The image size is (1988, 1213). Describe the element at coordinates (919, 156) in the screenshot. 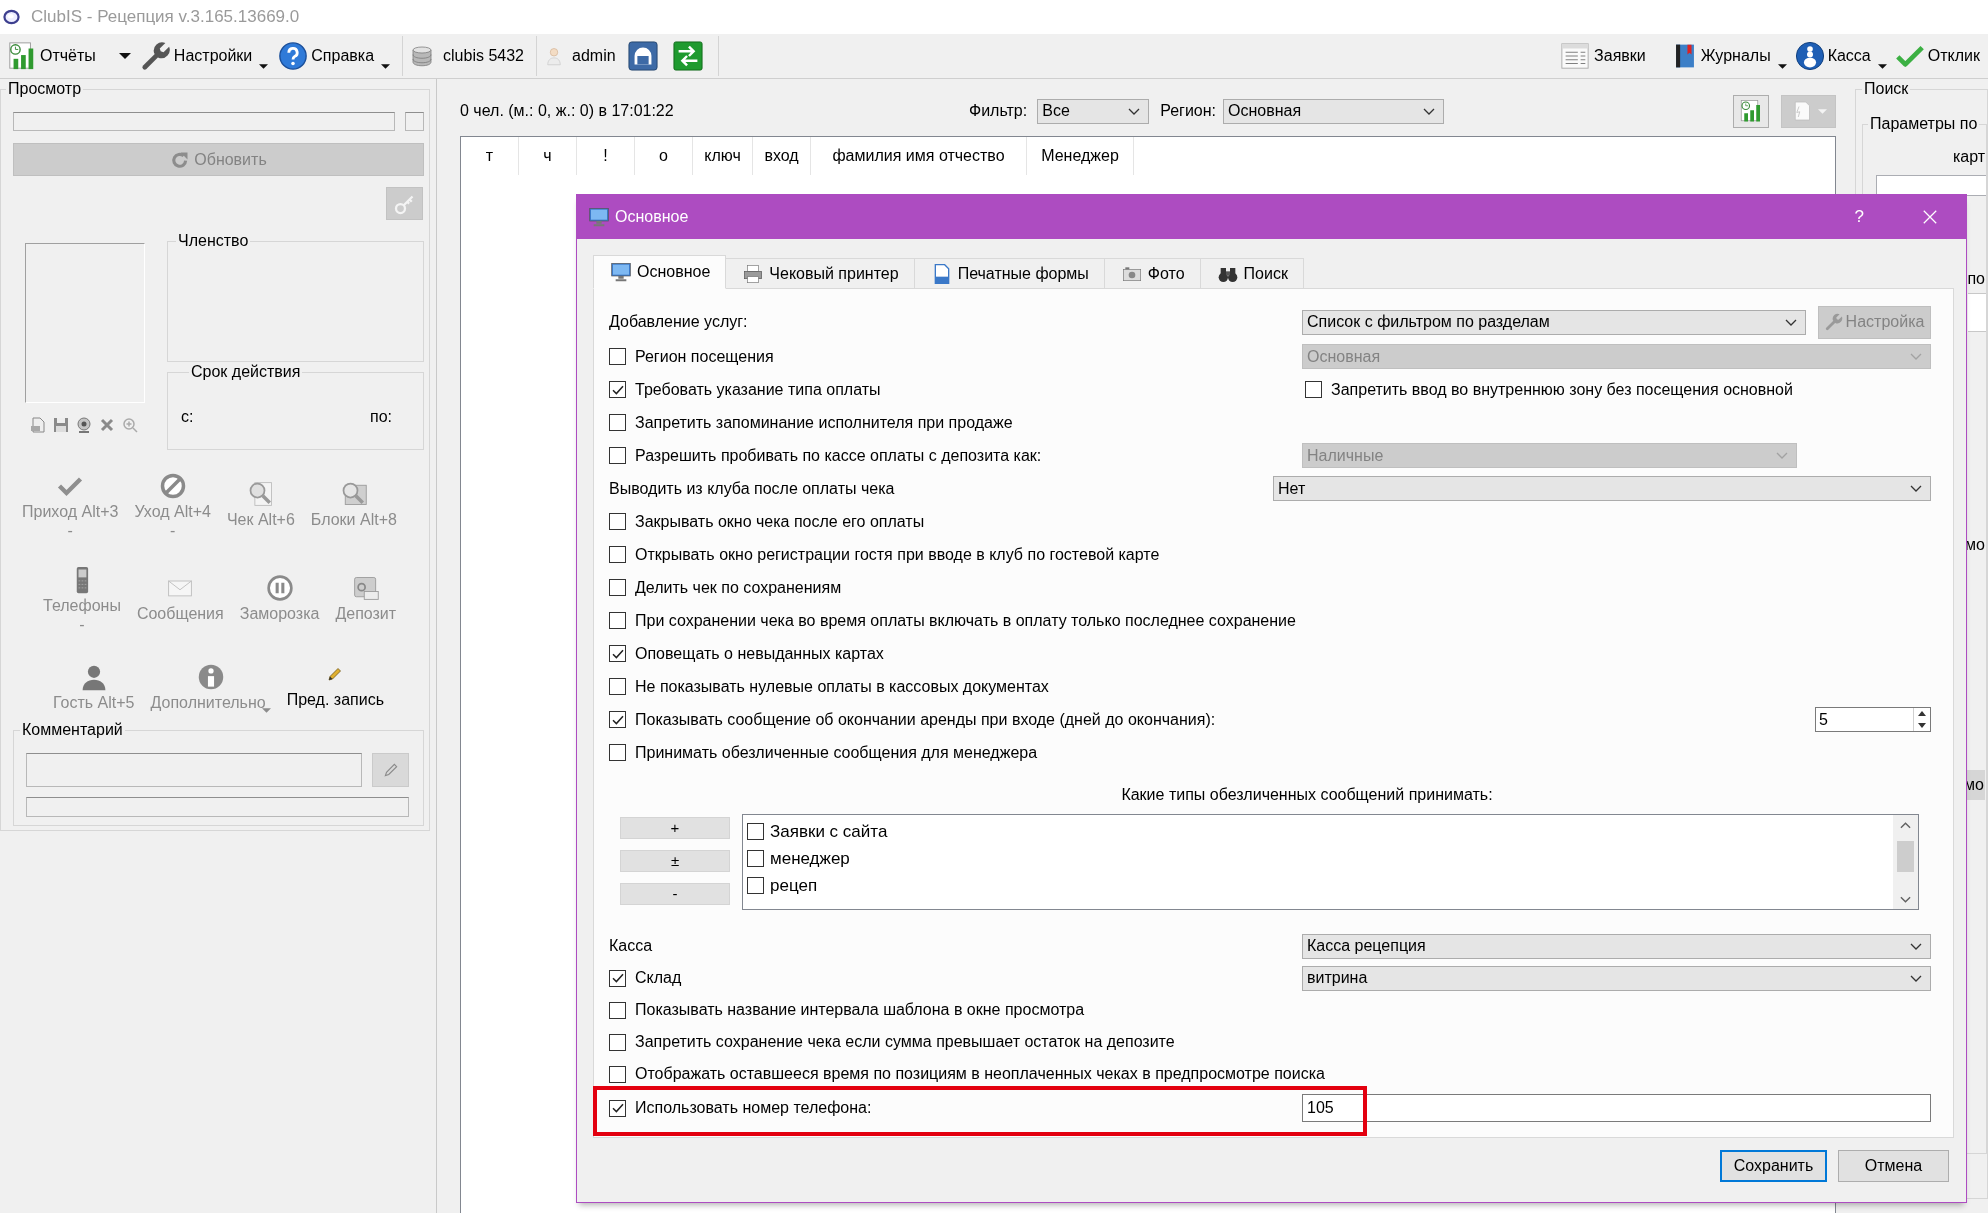

I see `column-header: фамилия имя отчество` at that location.